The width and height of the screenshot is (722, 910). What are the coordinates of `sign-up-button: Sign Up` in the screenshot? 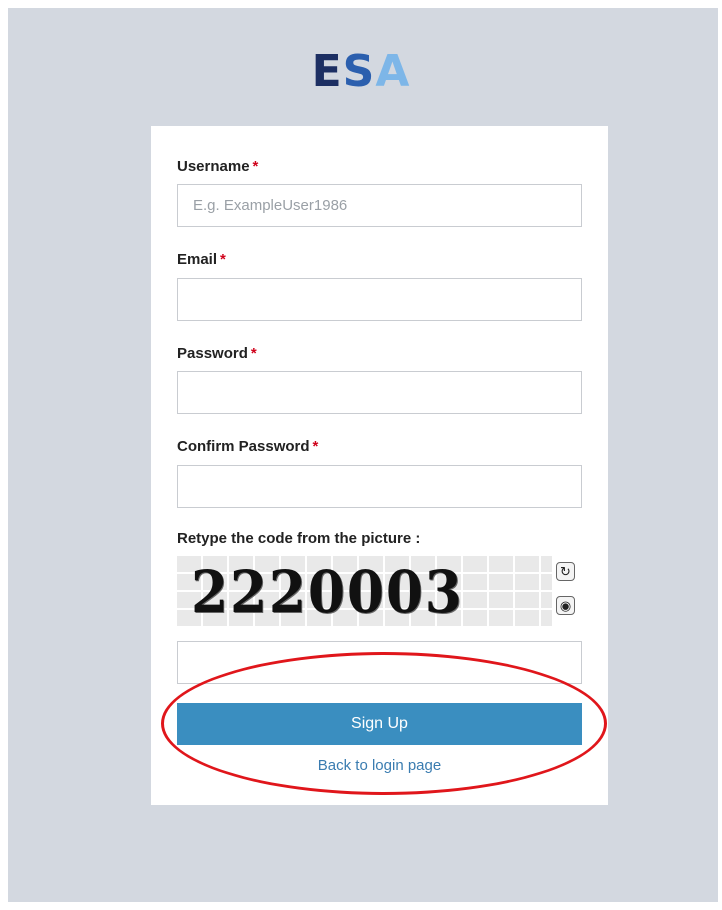 It's located at (379, 724).